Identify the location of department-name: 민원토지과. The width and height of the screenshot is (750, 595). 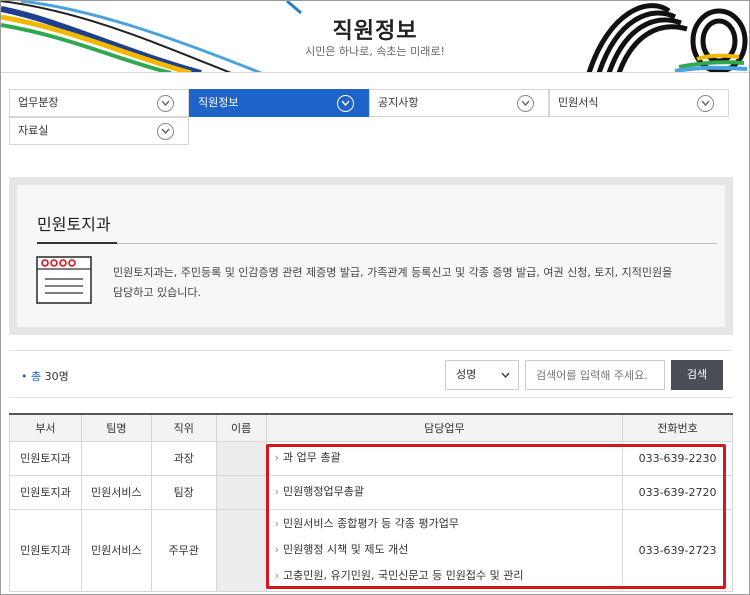
(74, 224).